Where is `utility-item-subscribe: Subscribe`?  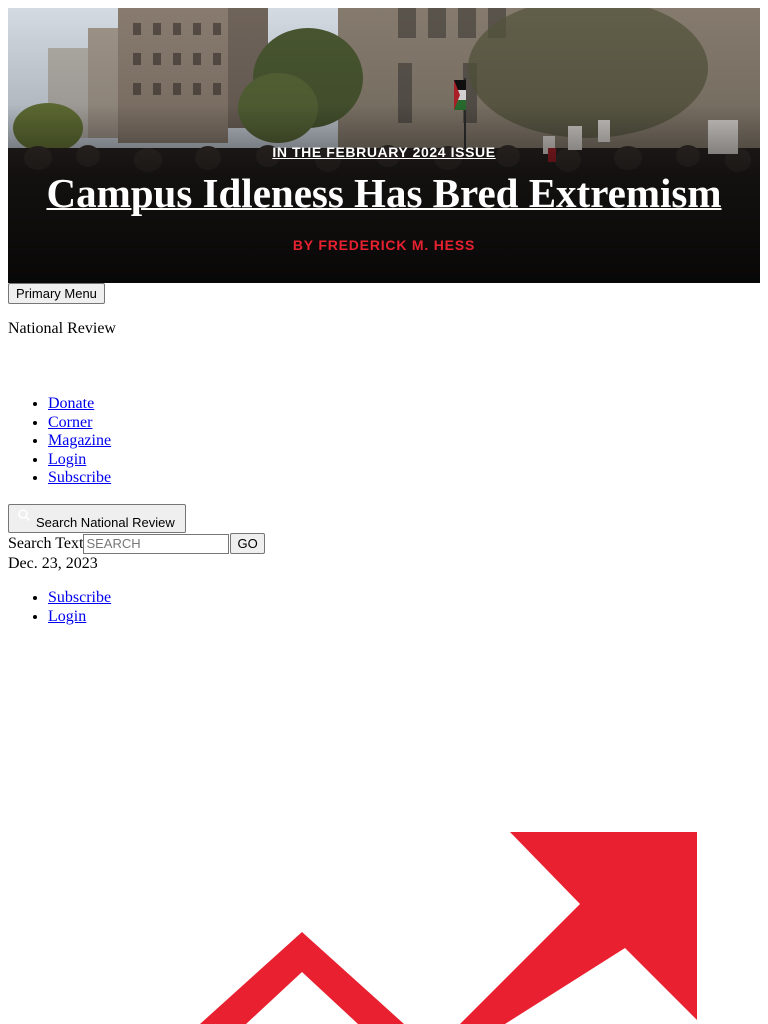 utility-item-subscribe: Subscribe is located at coordinates (79, 598).